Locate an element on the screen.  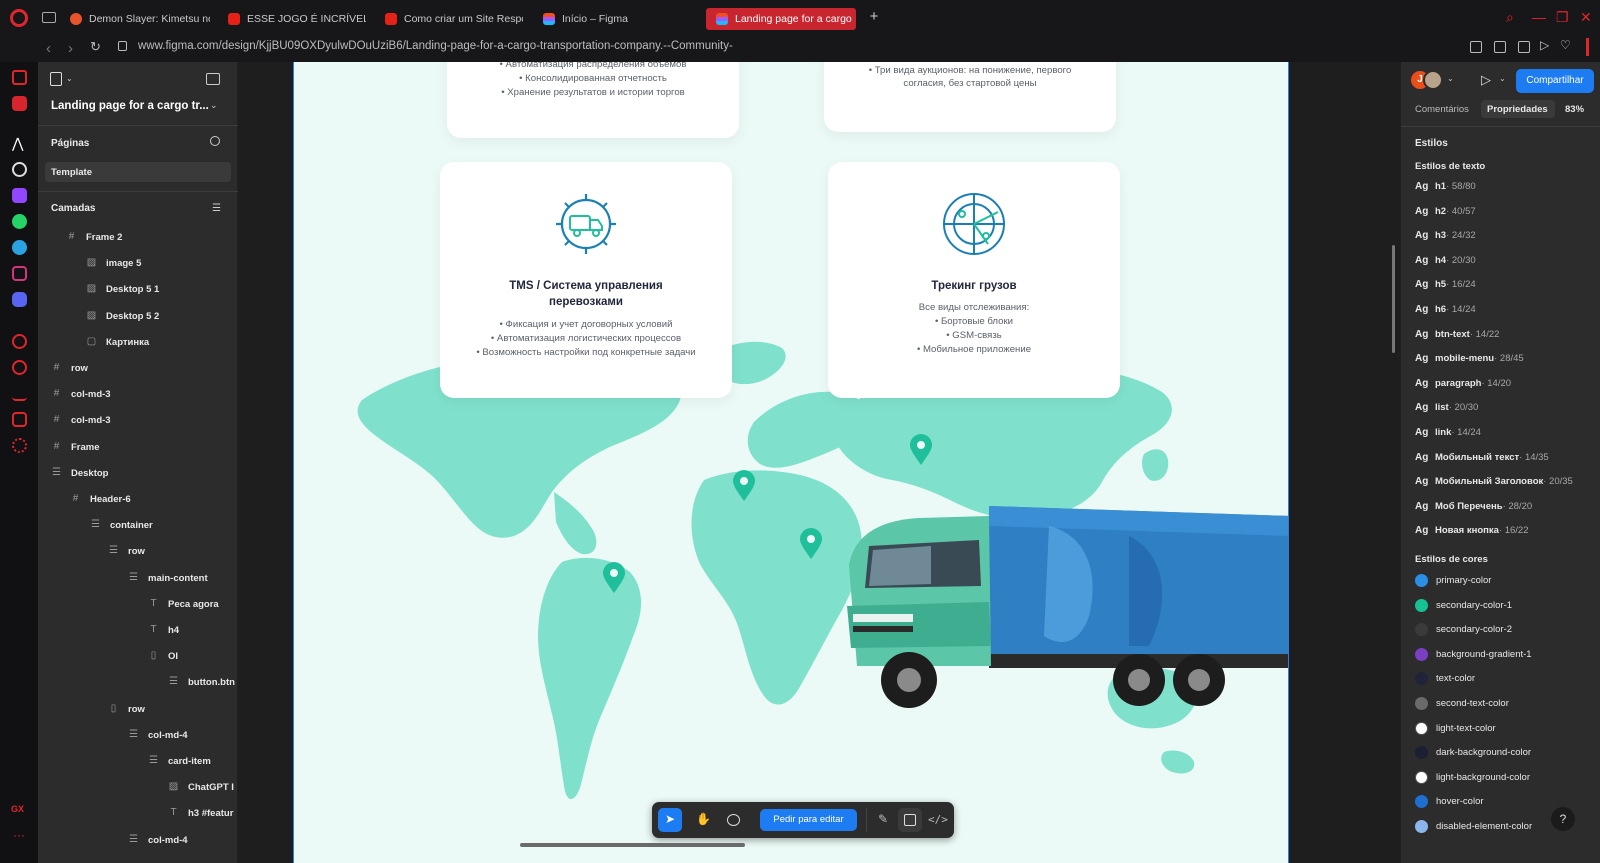
bookmark-icon is located at coordinates (1476, 47).